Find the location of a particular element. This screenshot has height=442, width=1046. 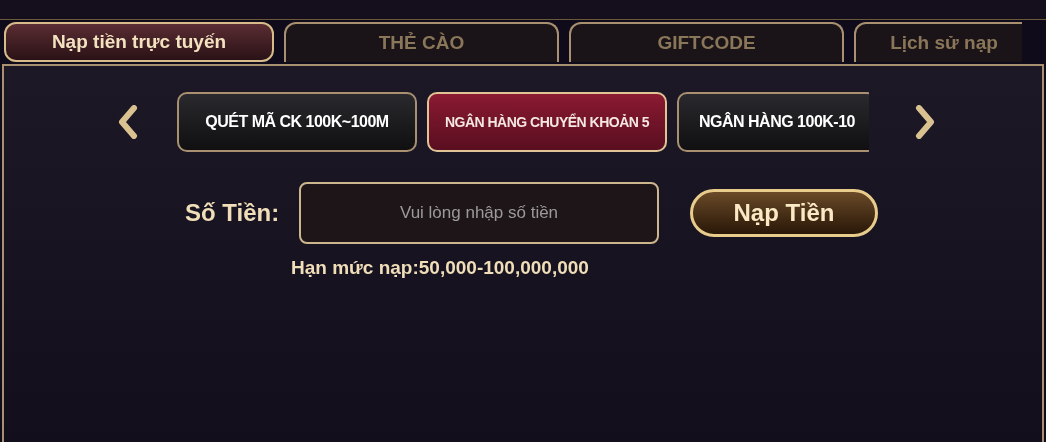

tab: Nạp tiền trực tuyến is located at coordinates (139, 42).